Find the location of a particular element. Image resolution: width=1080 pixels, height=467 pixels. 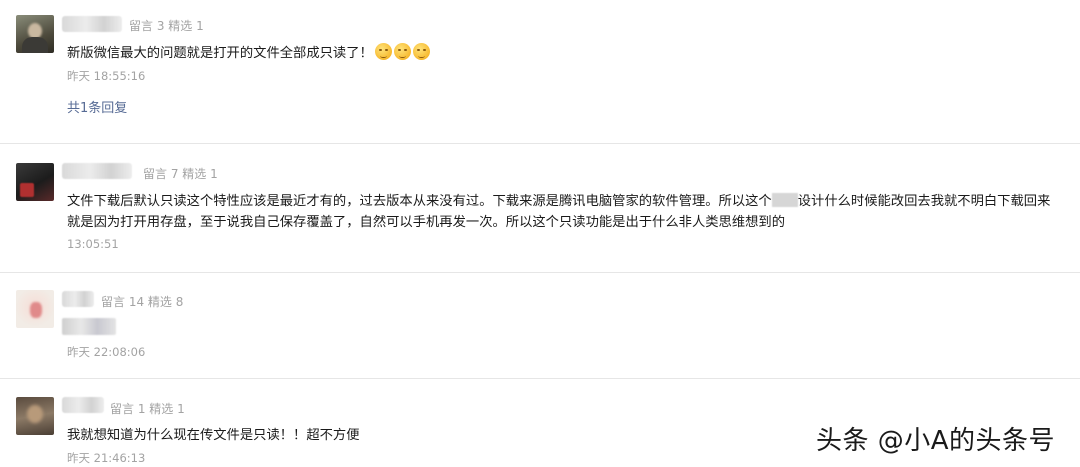

comment-stats: 留言 3 精选 1 is located at coordinates (166, 26).